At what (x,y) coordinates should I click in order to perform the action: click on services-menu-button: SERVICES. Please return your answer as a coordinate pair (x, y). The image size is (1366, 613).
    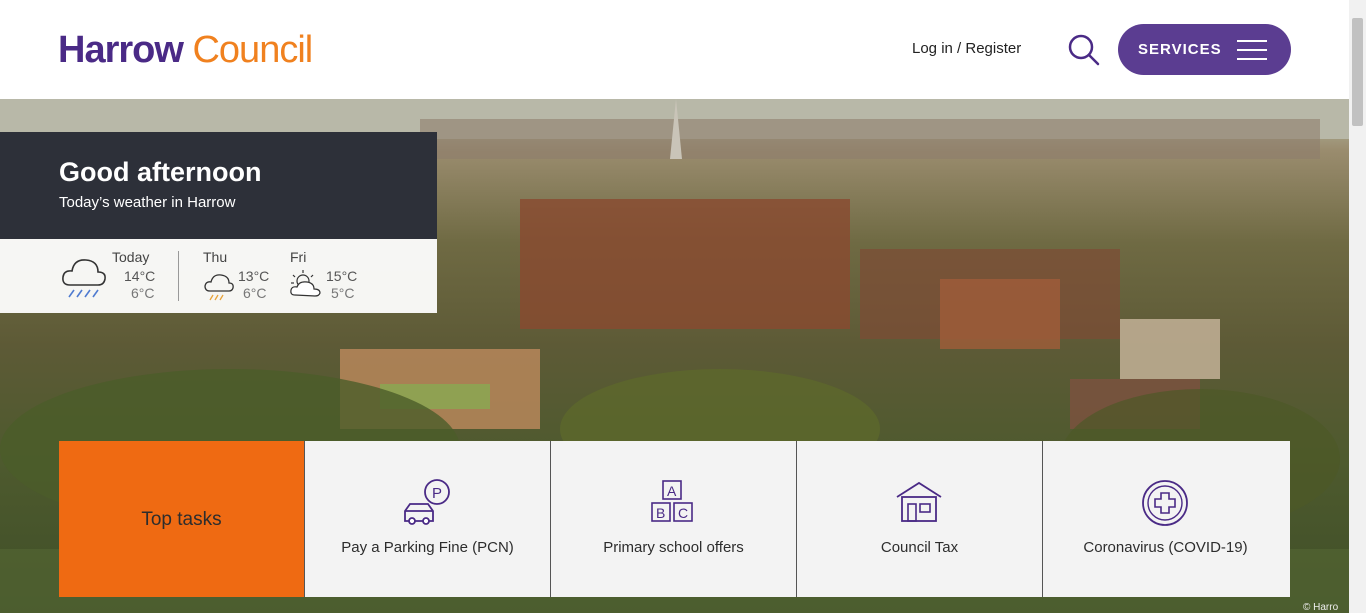
    Looking at the image, I should click on (1204, 49).